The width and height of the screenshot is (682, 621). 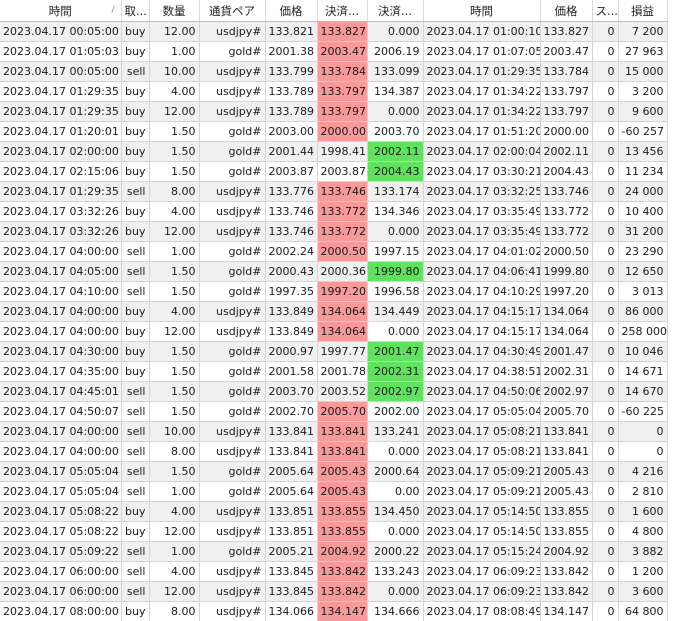 What do you see at coordinates (61, 11) in the screenshot?
I see `col-header-open-time: 時間 /` at bounding box center [61, 11].